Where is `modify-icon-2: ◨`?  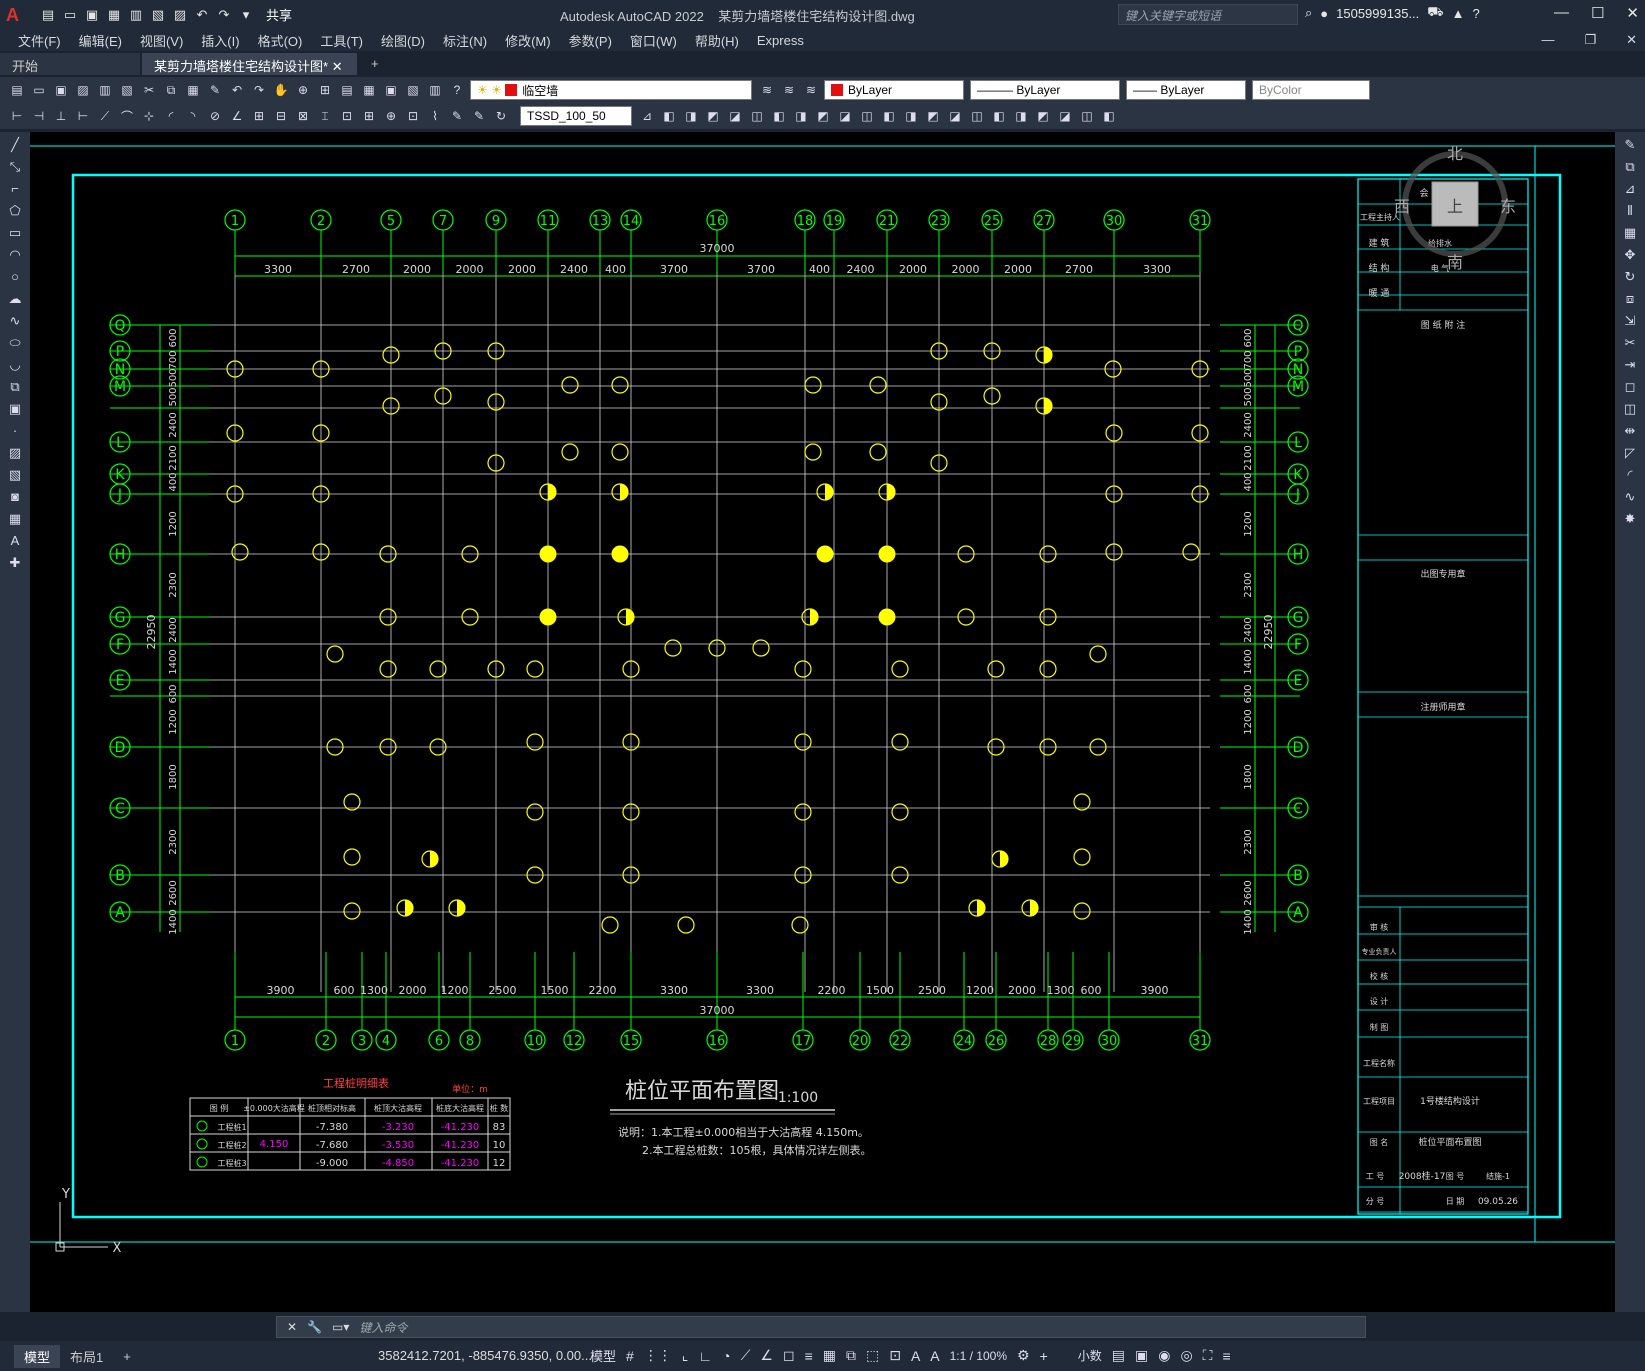 modify-icon-2: ◨ is located at coordinates (691, 116).